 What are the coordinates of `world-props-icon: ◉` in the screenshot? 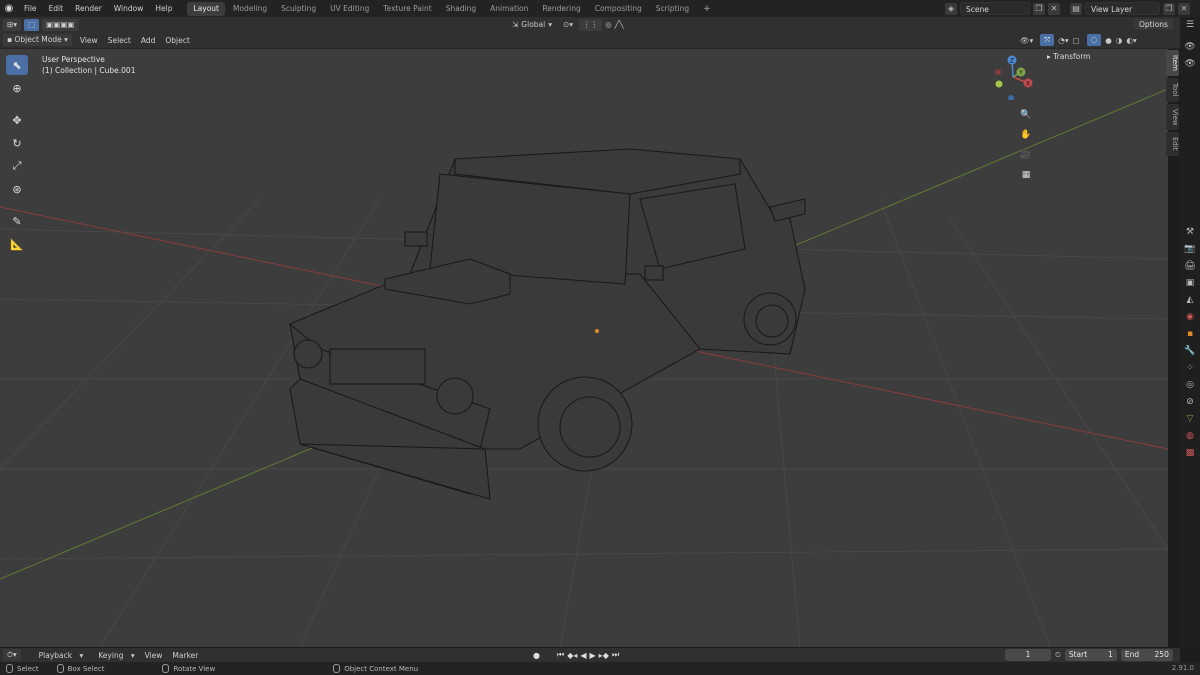 It's located at (1190, 317).